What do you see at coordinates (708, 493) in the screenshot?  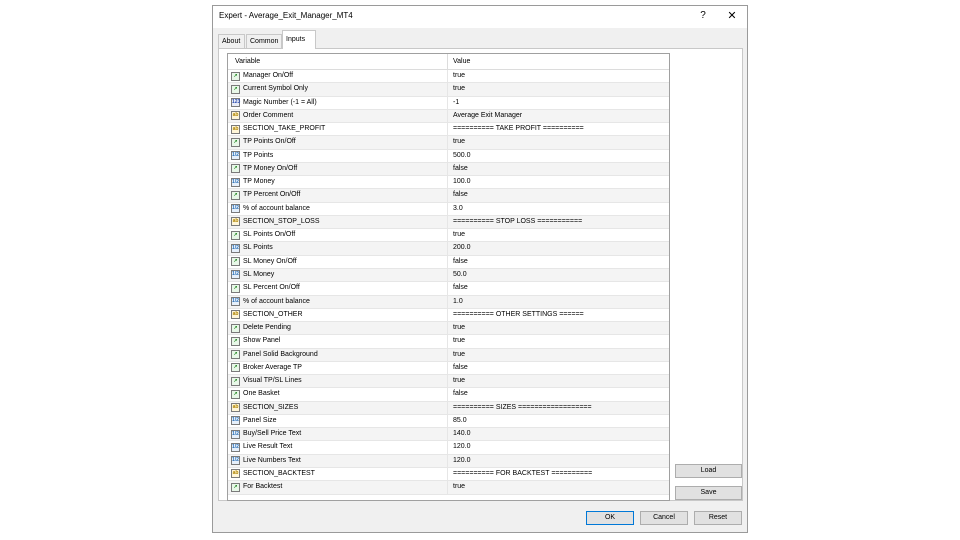 I see `save-button: Save` at bounding box center [708, 493].